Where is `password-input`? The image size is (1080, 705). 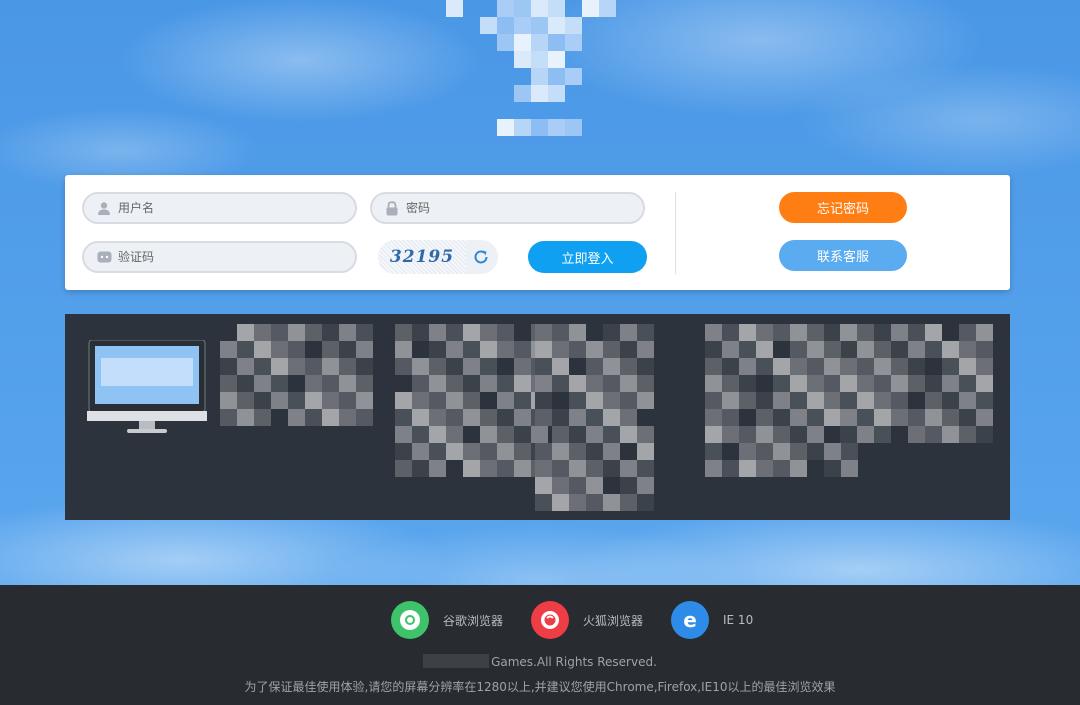 password-input is located at coordinates (506, 208).